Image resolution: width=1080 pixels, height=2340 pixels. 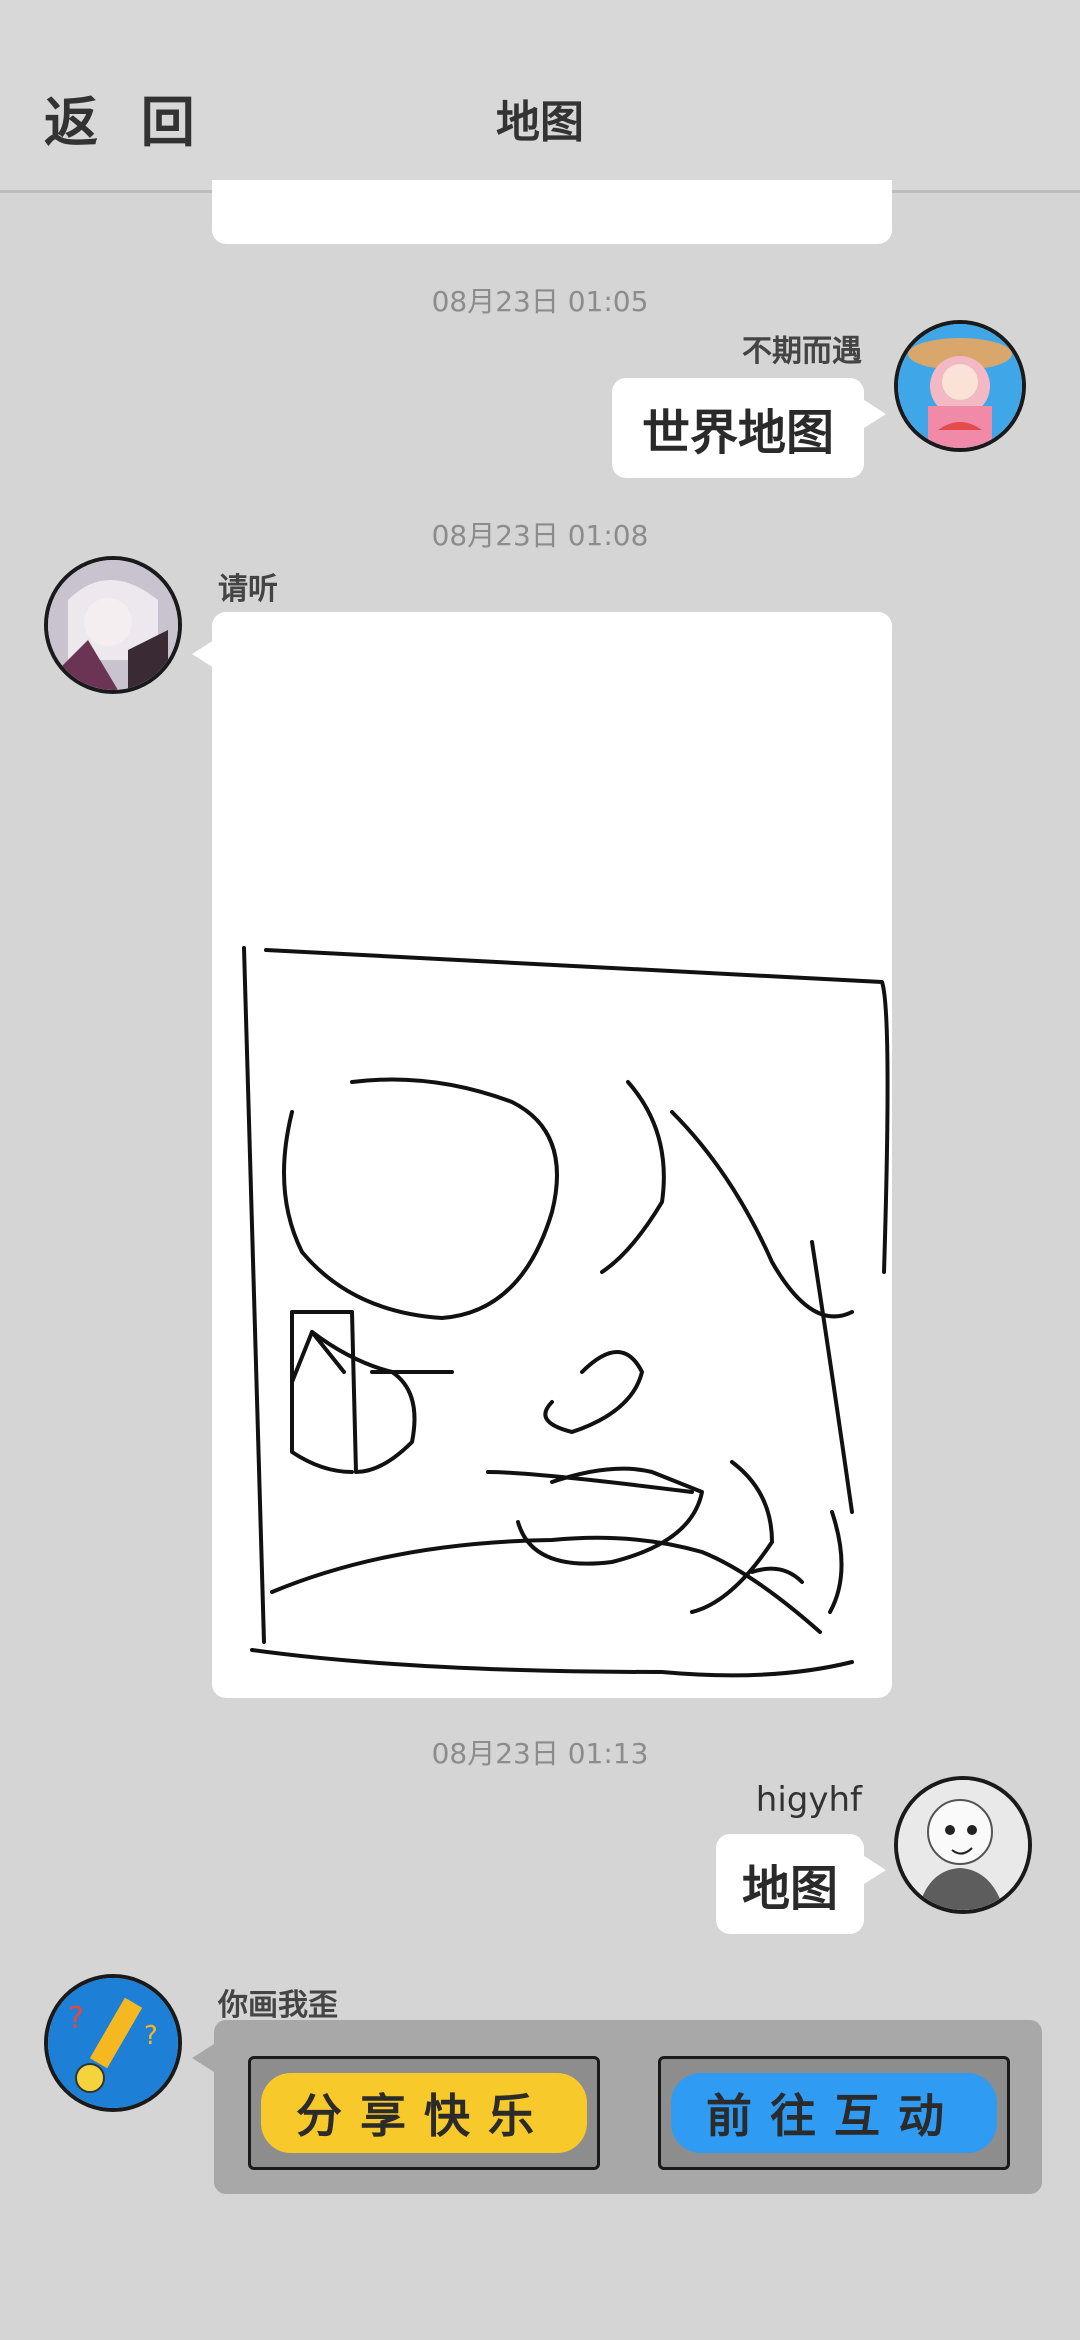 I want to click on sender-name: higyhf, so click(x=808, y=1800).